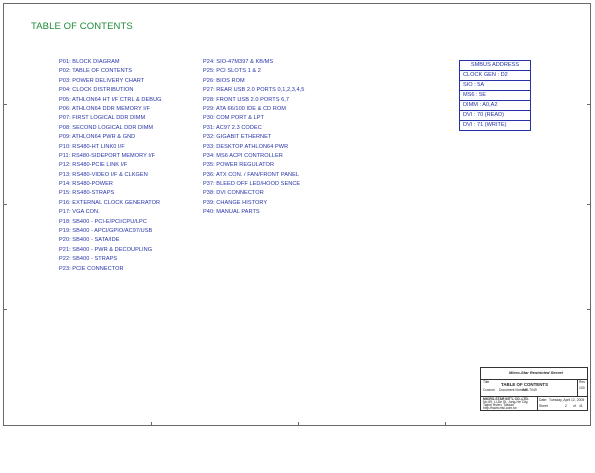 This screenshot has width=595, height=473. What do you see at coordinates (495, 76) in the screenshot?
I see `smbus-row: CLOCK GEN : D2` at bounding box center [495, 76].